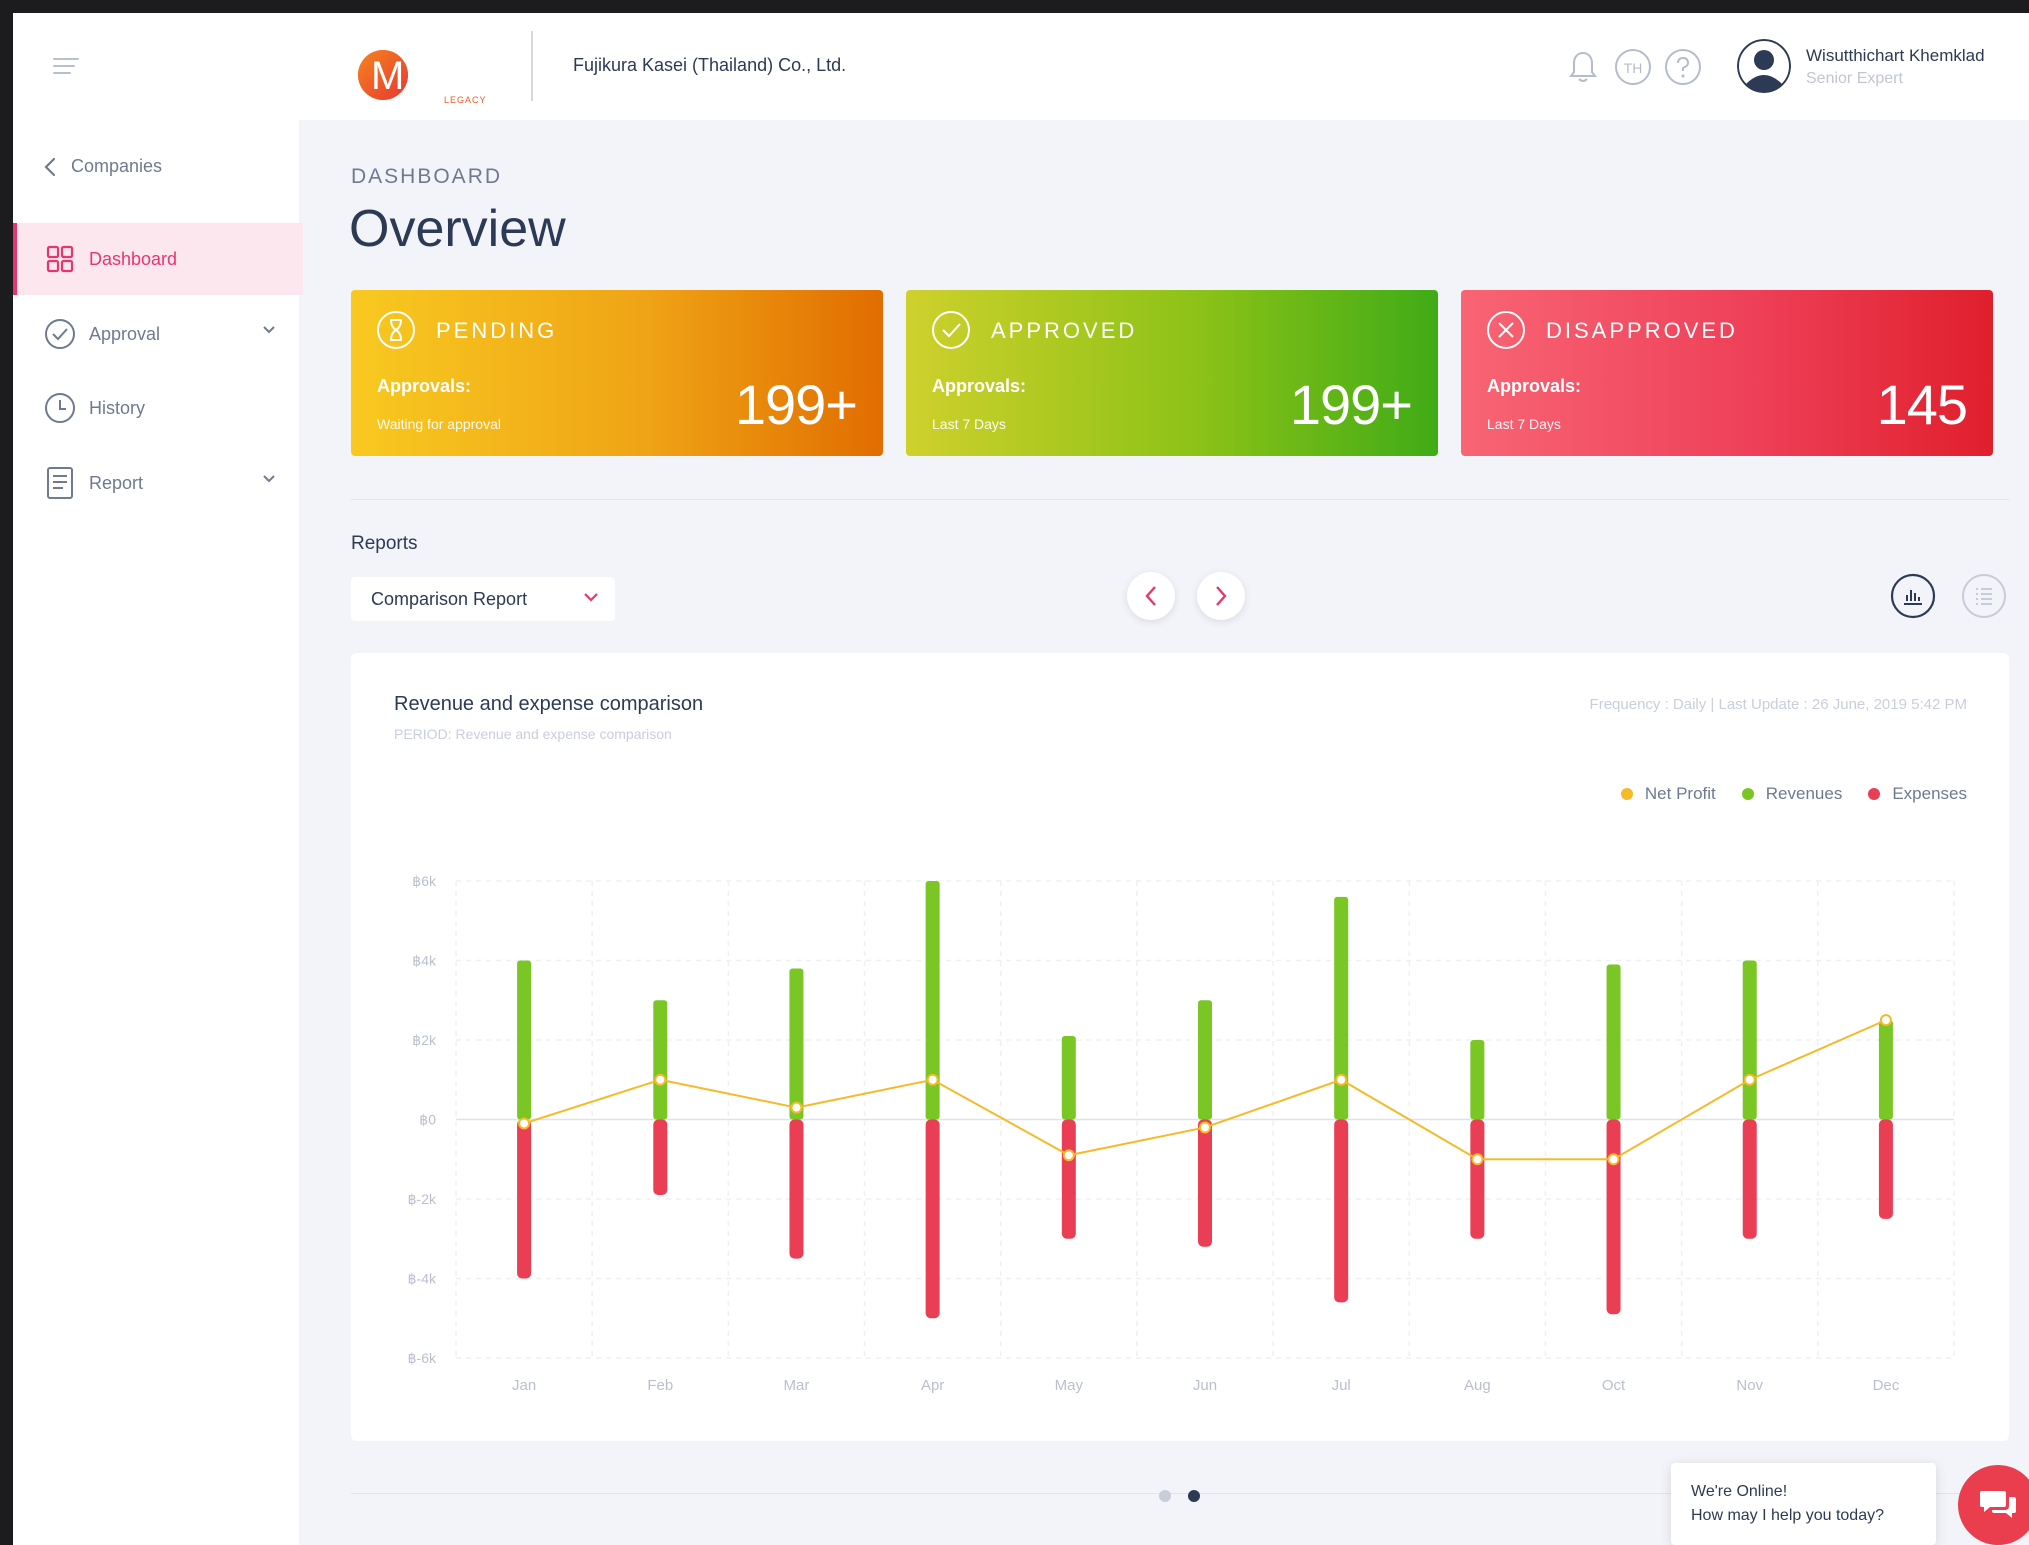  Describe the element at coordinates (60, 259) in the screenshot. I see `grid-icon` at that location.